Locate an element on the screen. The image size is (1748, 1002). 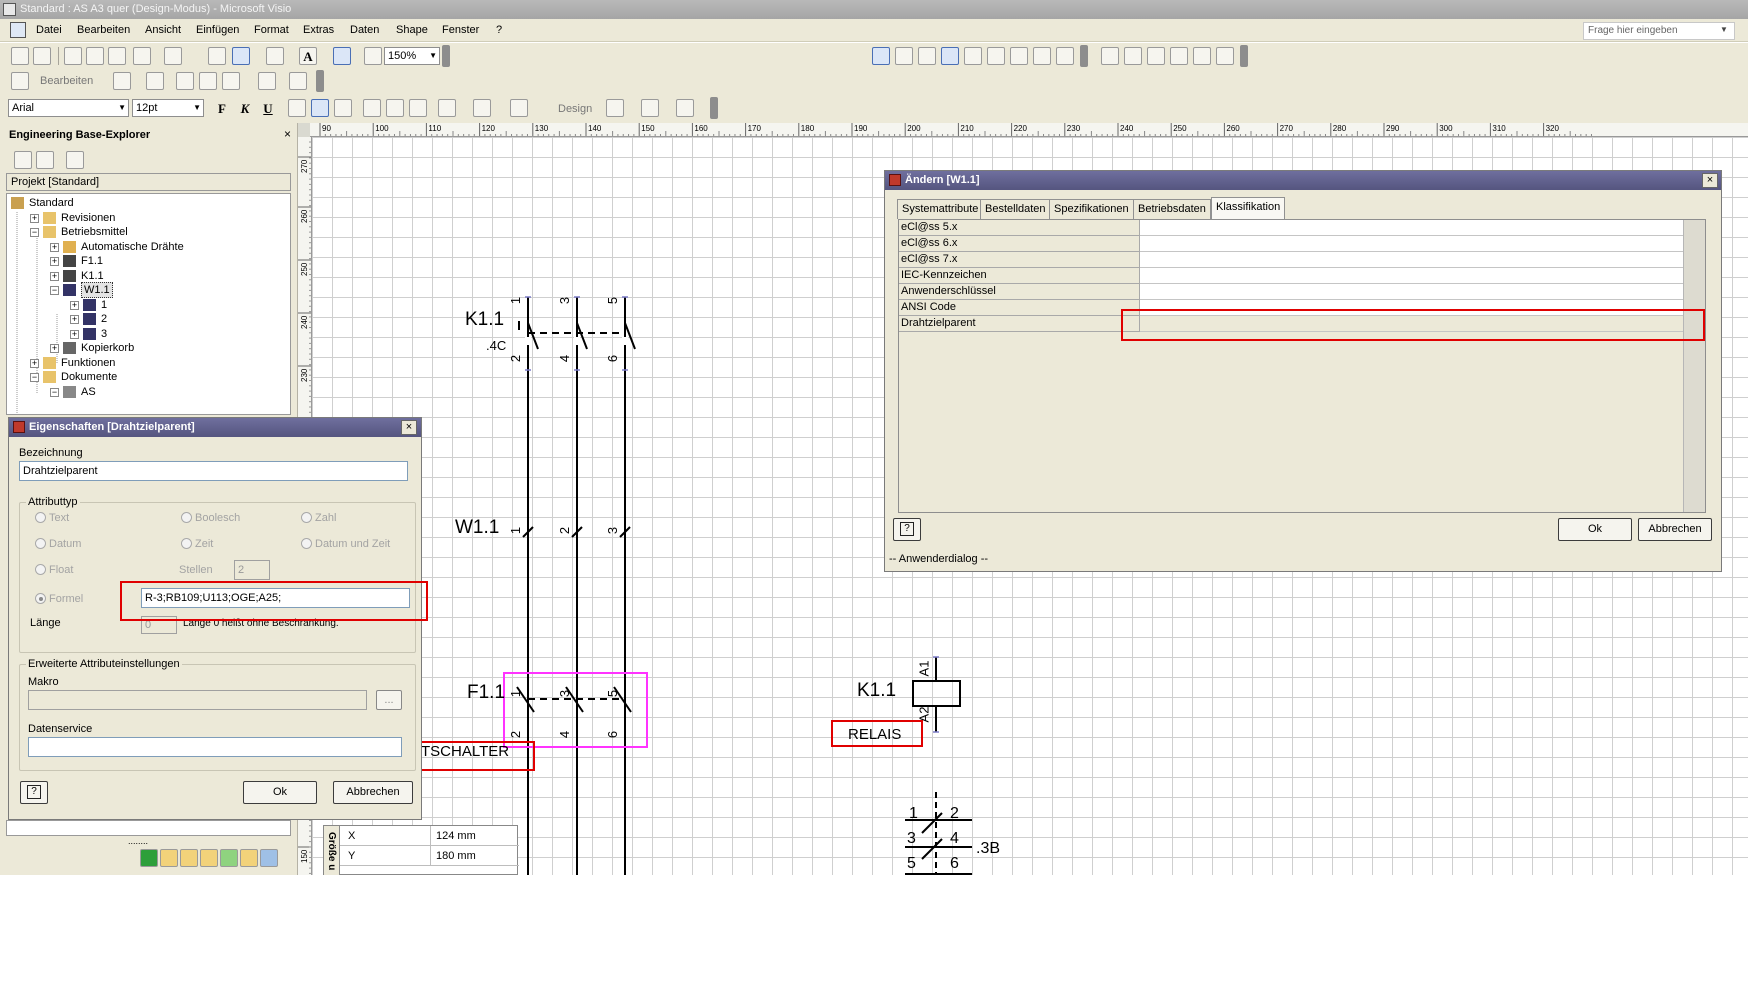
pencil-icon is located at coordinates (1225, 56).